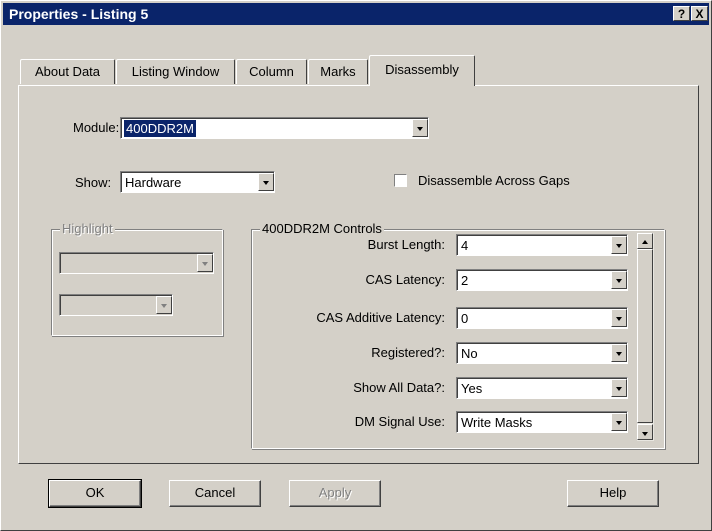  Describe the element at coordinates (399, 387) in the screenshot. I see `show-all-data-label: Show All Data?:` at that location.